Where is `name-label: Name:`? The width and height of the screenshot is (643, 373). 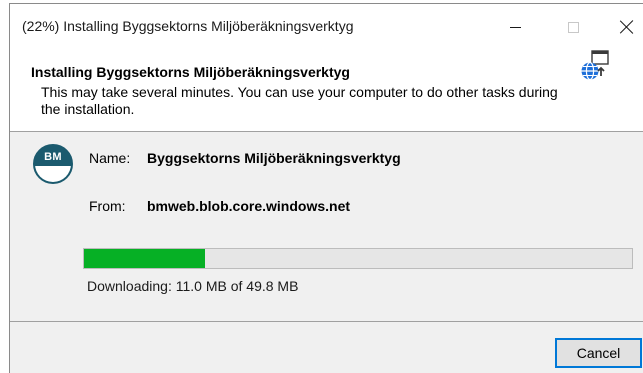
name-label: Name: is located at coordinates (110, 158).